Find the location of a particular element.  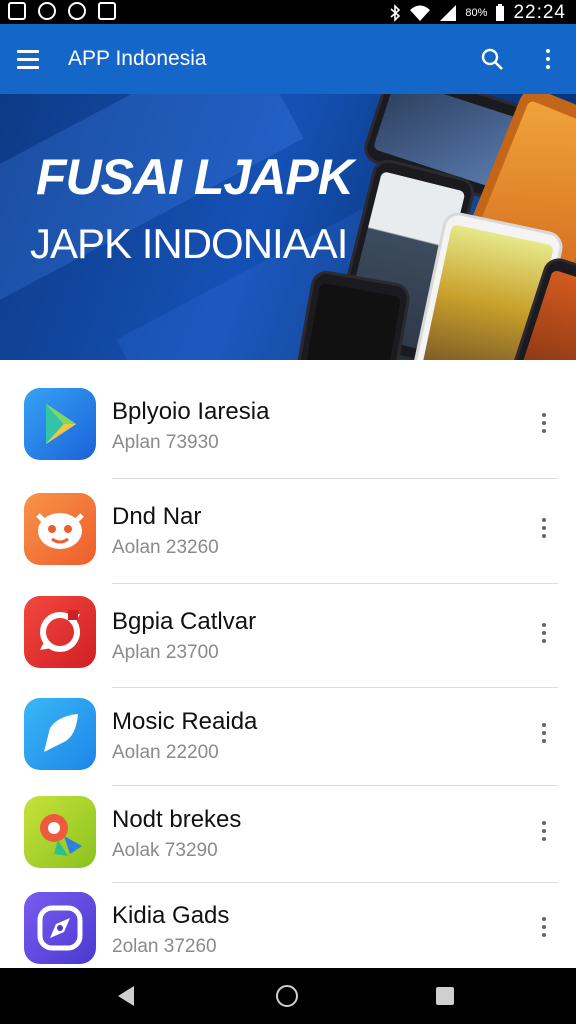

status-bar: 80% 22:24 is located at coordinates (288, 12).